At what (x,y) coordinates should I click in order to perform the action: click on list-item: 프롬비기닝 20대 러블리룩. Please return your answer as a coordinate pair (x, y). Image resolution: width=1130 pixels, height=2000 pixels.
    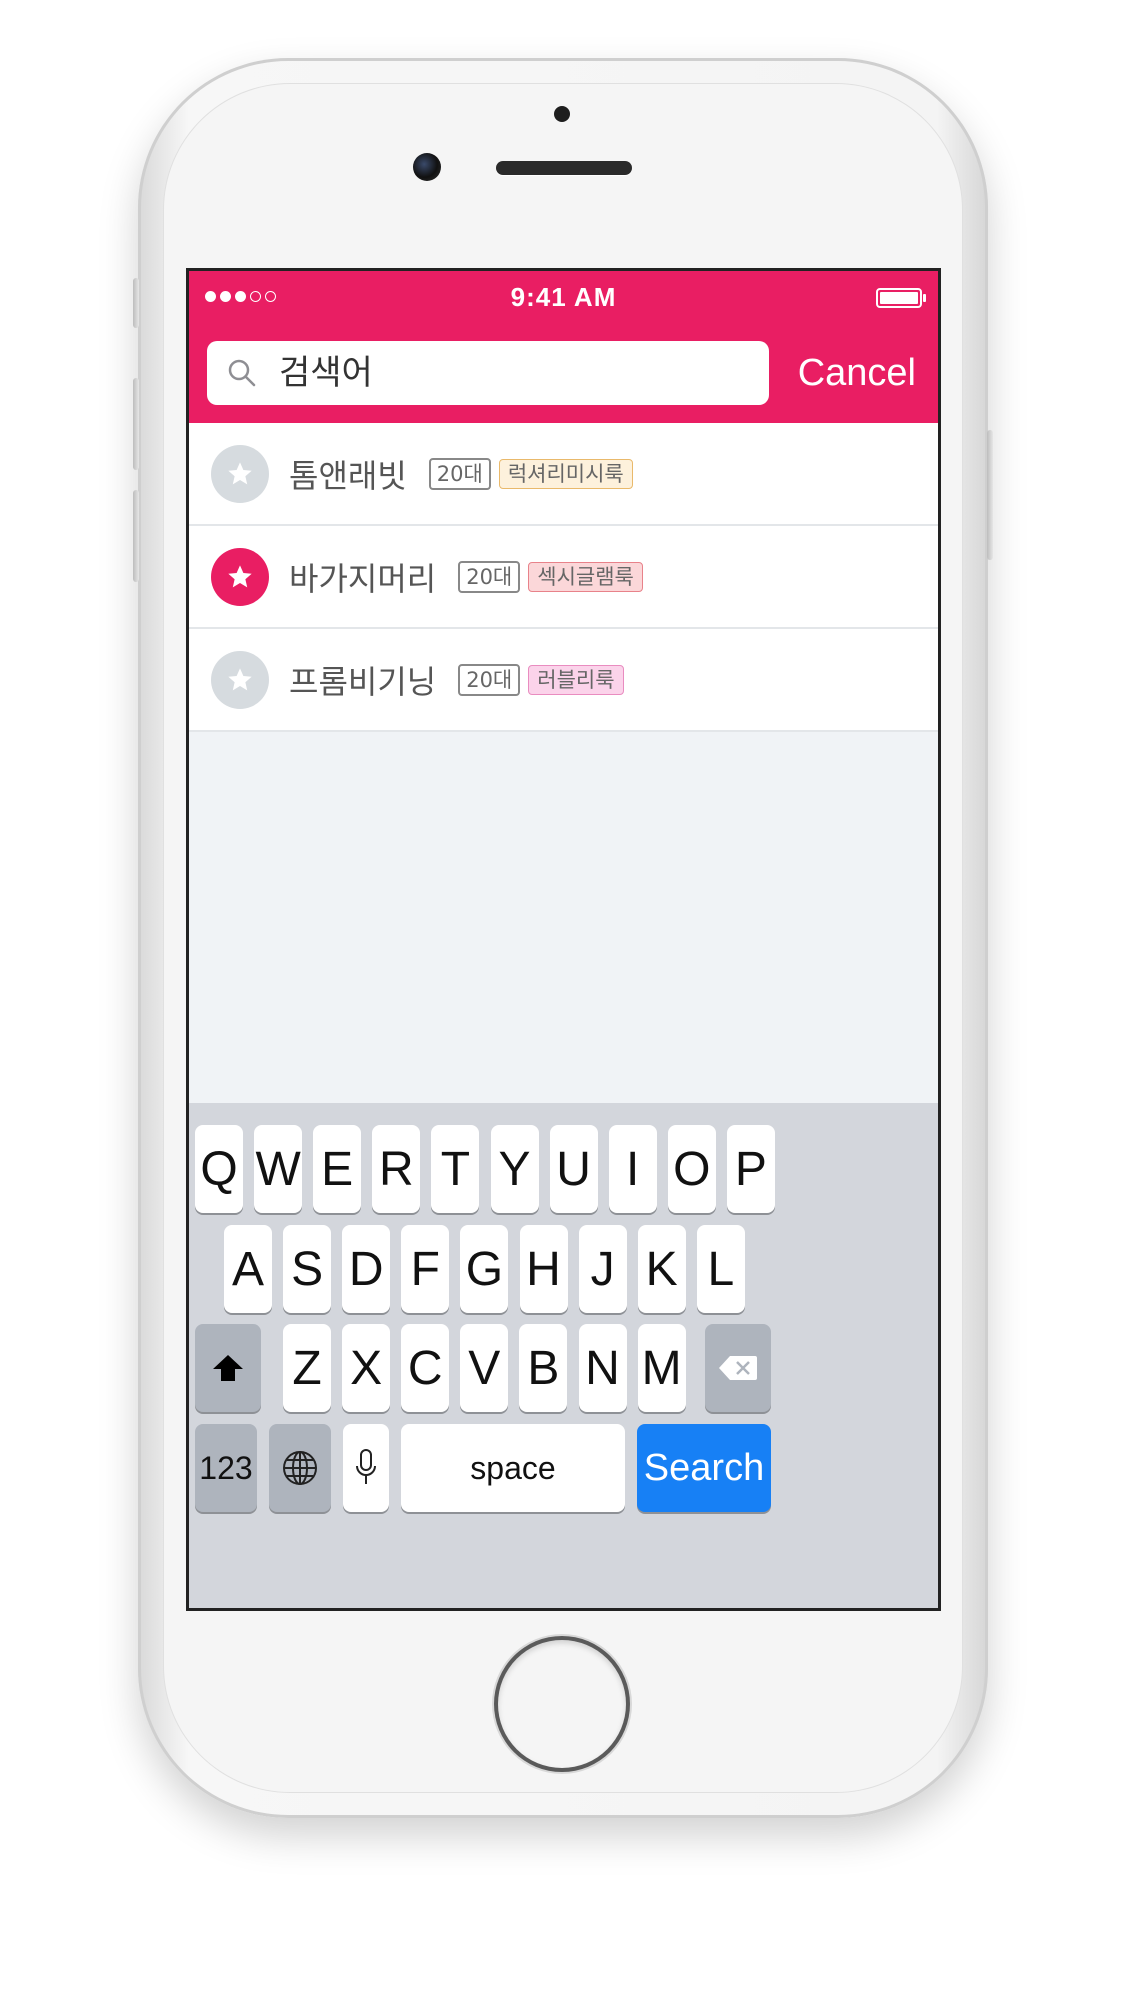
    Looking at the image, I should click on (563, 680).